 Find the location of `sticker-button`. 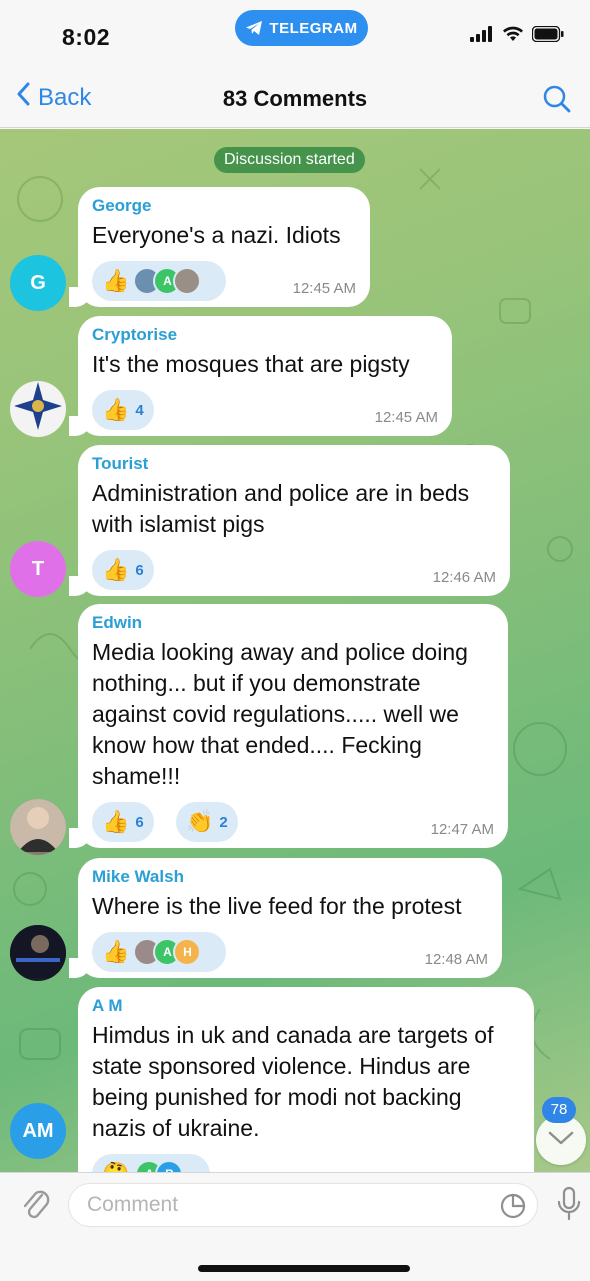

sticker-button is located at coordinates (513, 1208).